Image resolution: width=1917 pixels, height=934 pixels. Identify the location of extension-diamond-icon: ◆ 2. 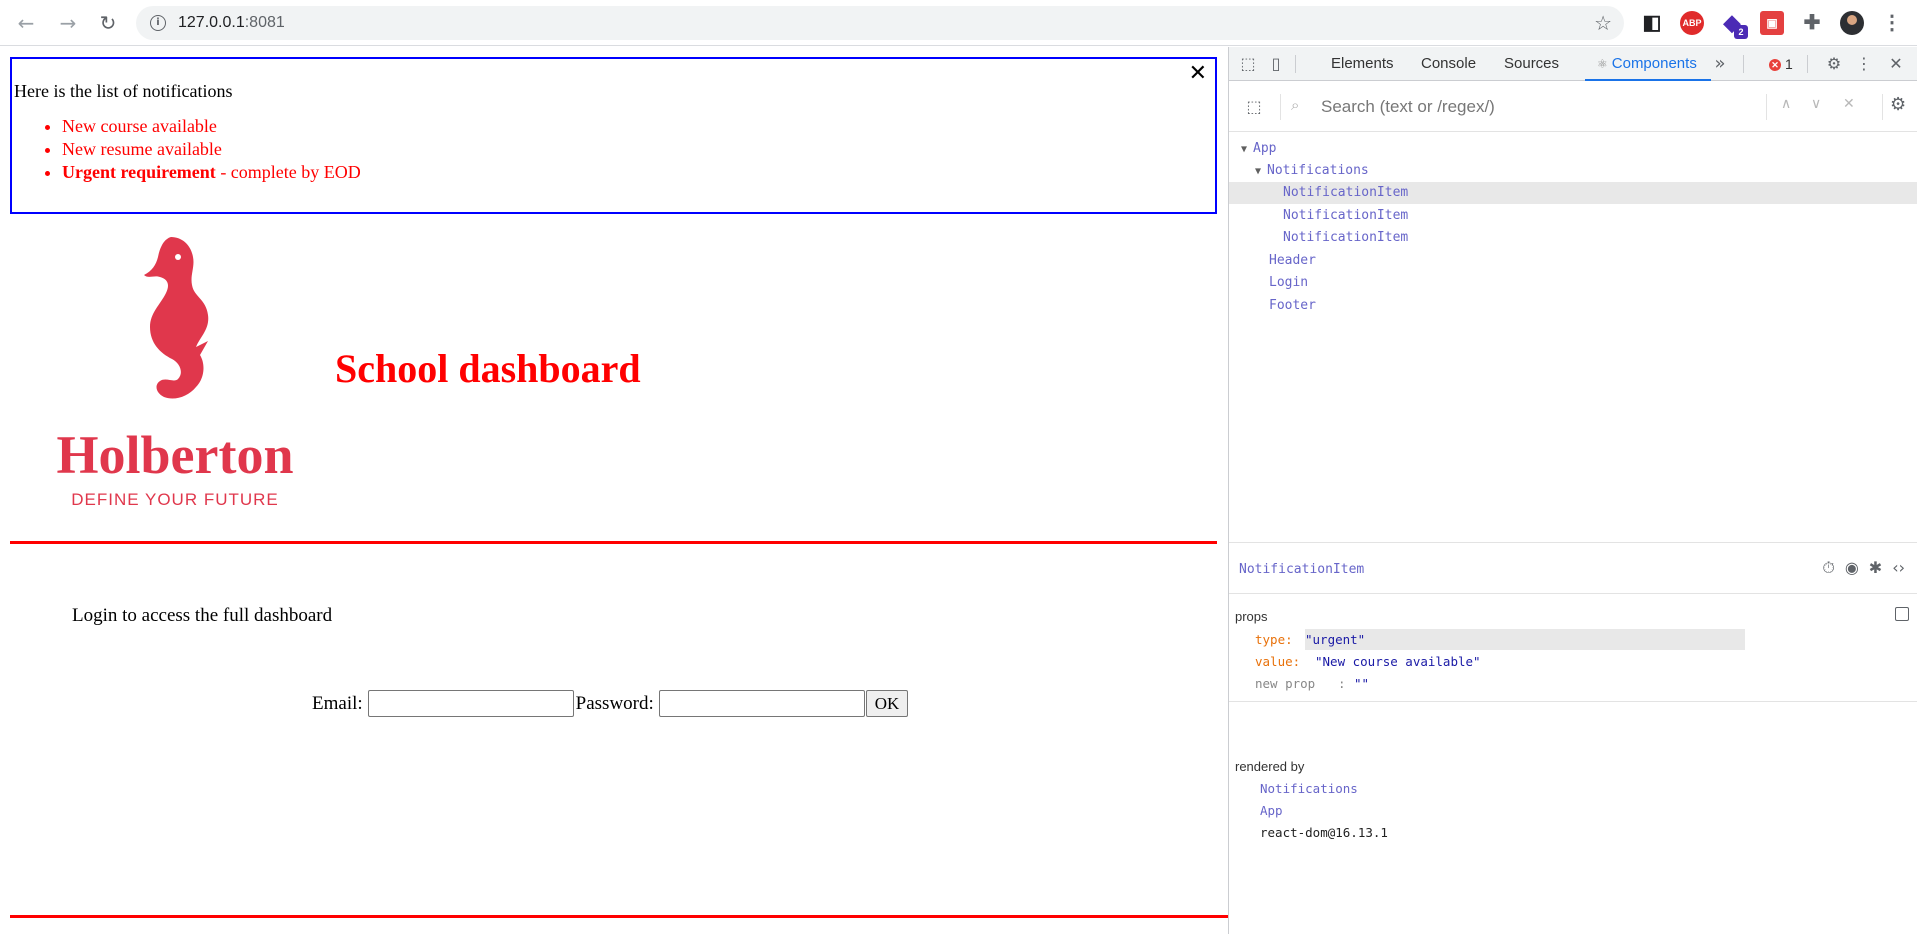
(1734, 25).